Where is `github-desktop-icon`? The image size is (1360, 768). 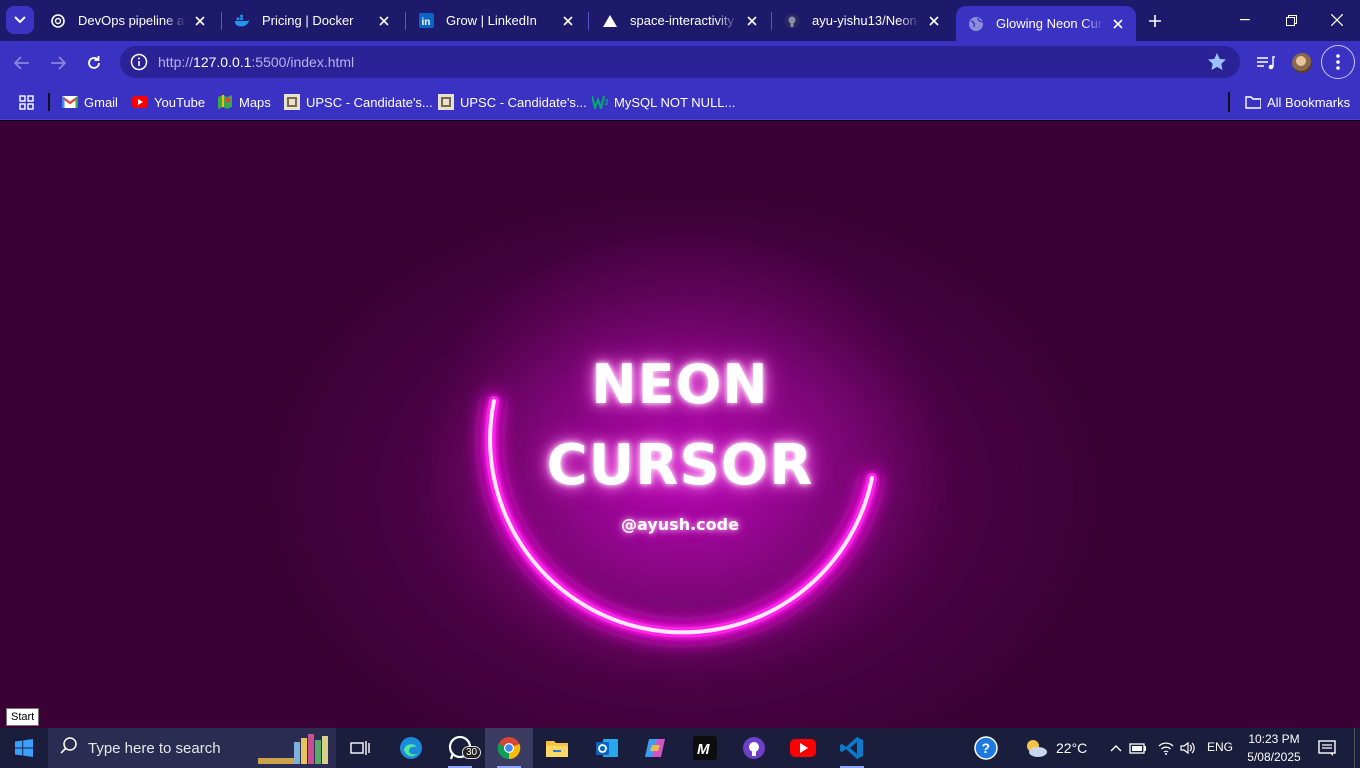 github-desktop-icon is located at coordinates (754, 748).